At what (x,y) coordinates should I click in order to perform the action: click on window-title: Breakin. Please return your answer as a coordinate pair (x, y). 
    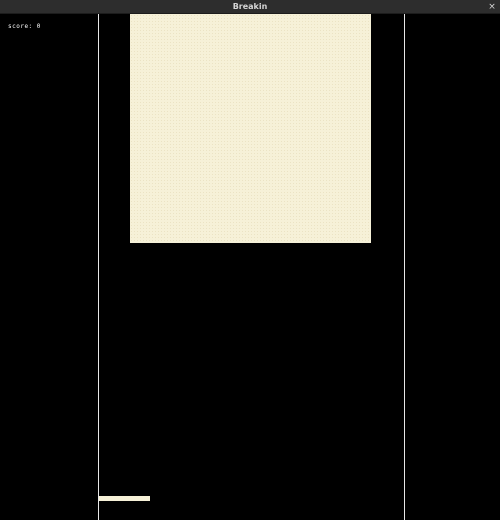
    Looking at the image, I should click on (250, 6).